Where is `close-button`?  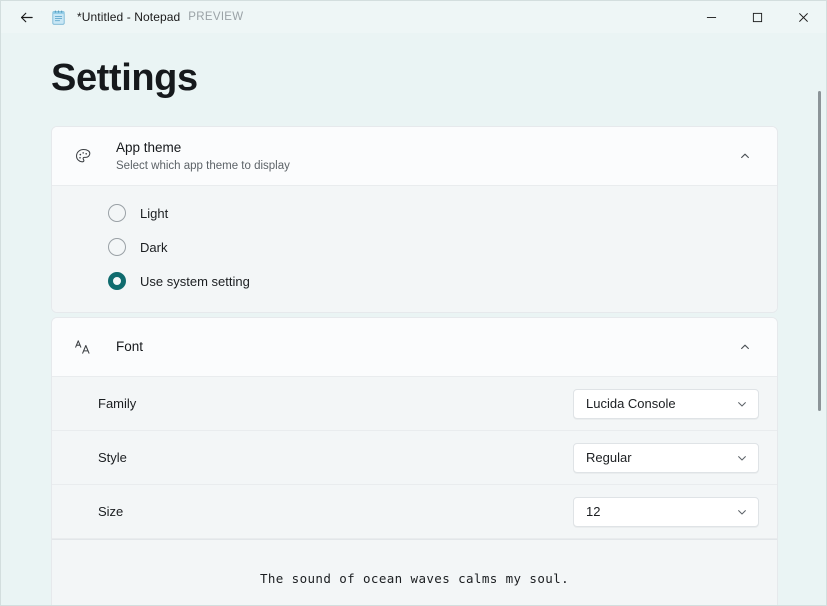
close-button is located at coordinates (803, 17).